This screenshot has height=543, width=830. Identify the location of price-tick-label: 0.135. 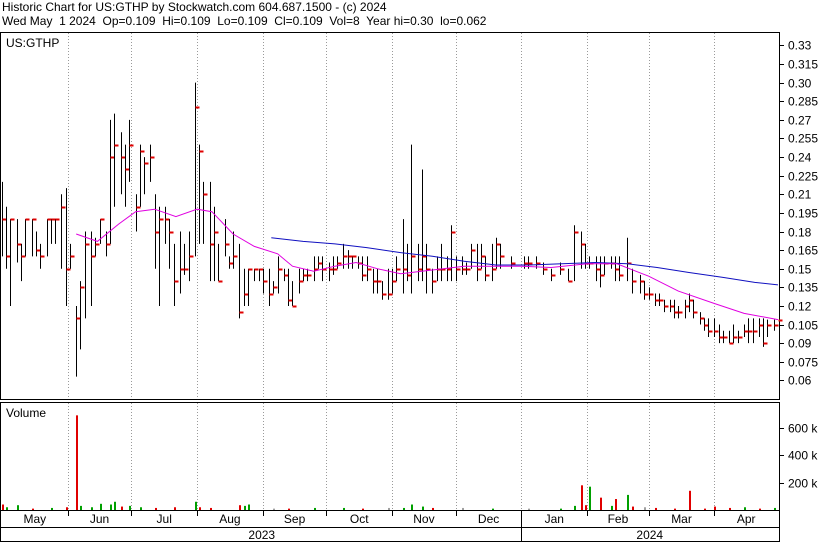
(803, 288).